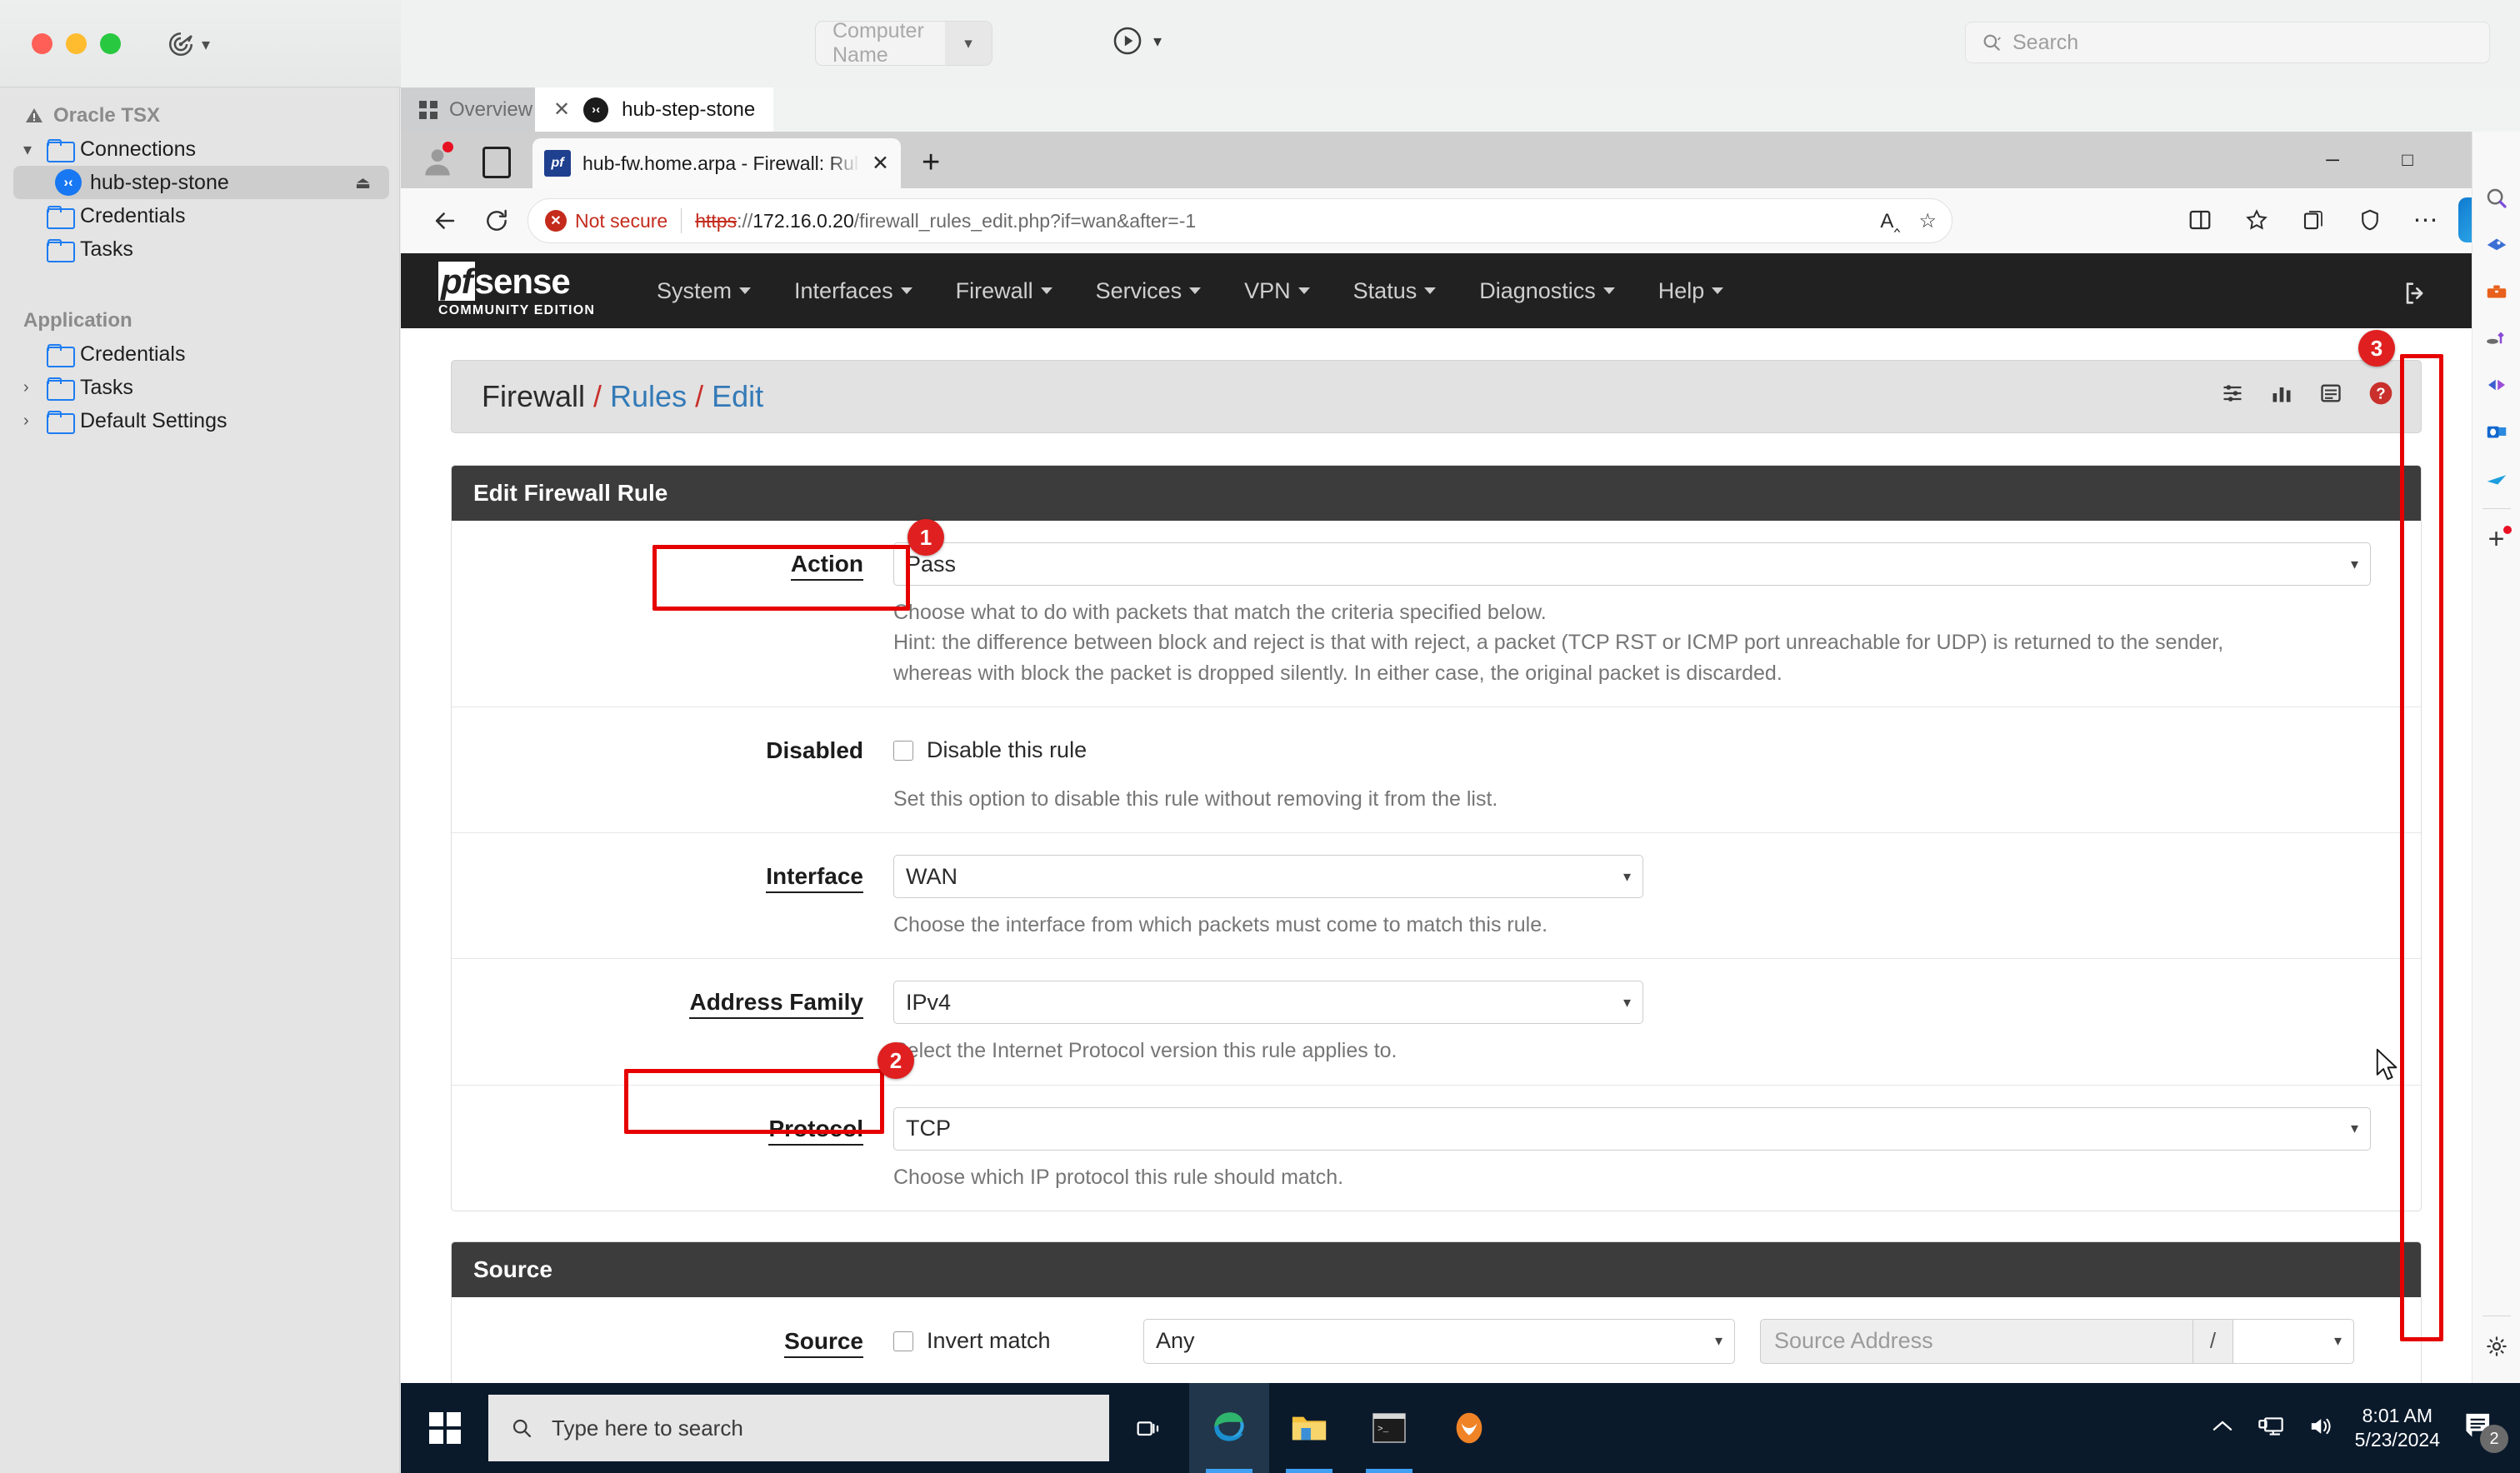 The image size is (2520, 1473). I want to click on maximize-button: □, so click(2407, 160).